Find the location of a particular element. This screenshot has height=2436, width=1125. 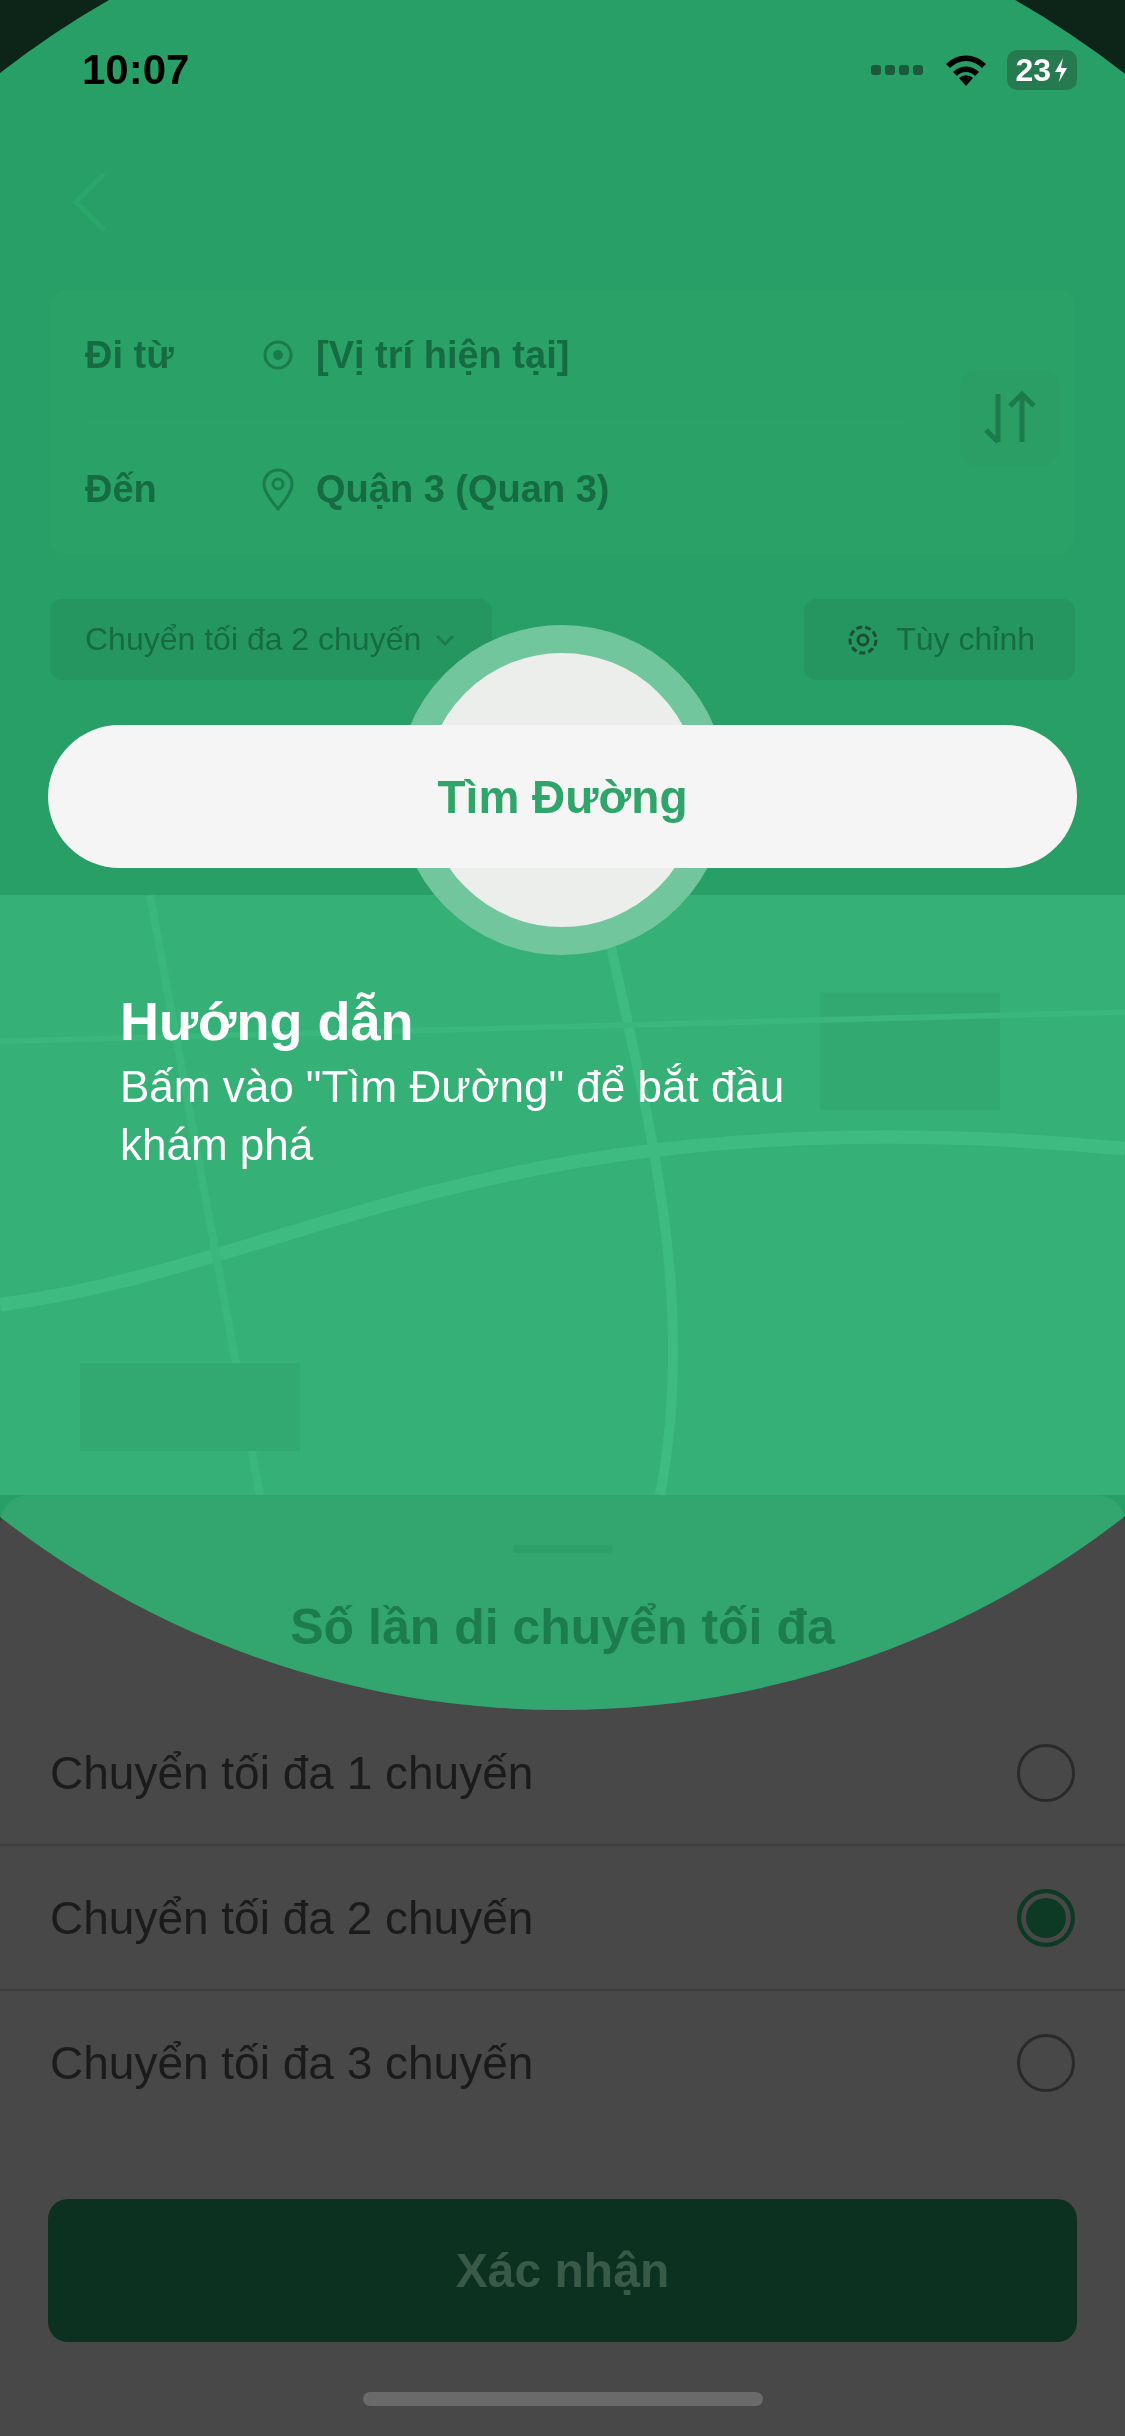

guide-text: Bấm vào "Tìm Đường" để bắt đầu khám phá is located at coordinates (453, 1116).